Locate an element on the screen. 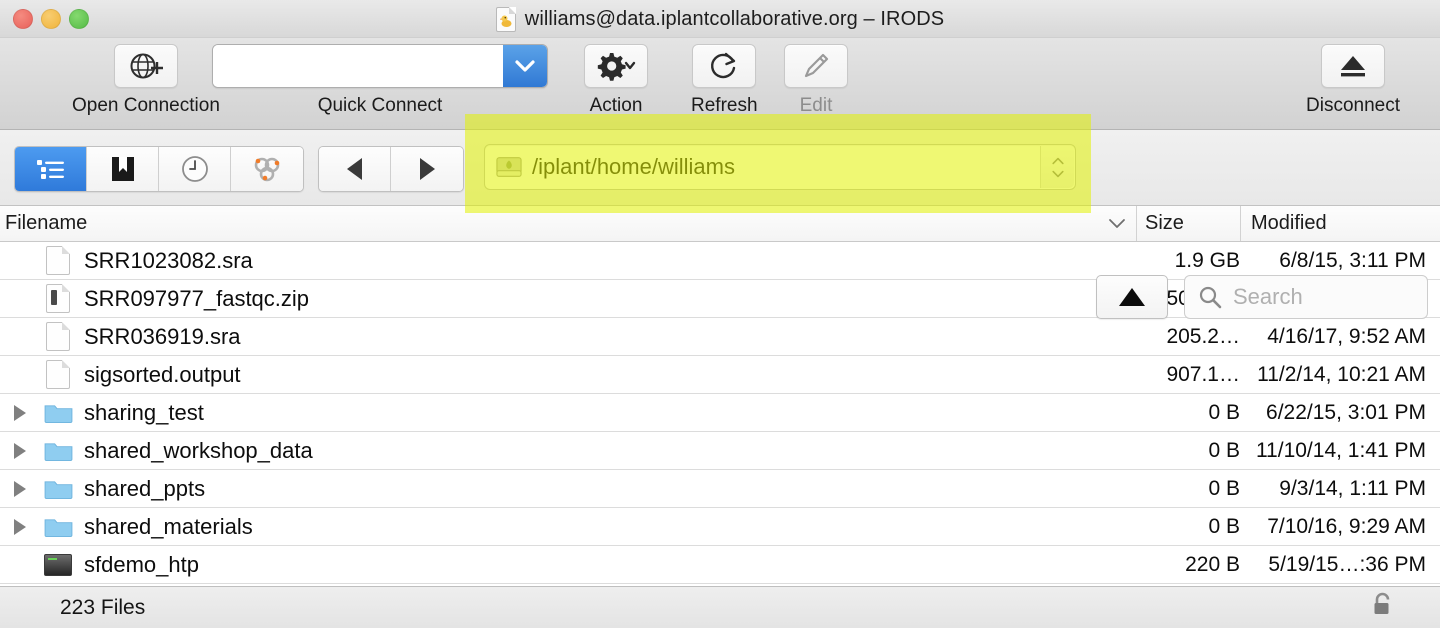 The image size is (1440, 628). arrow-right-icon is located at coordinates (427, 169).